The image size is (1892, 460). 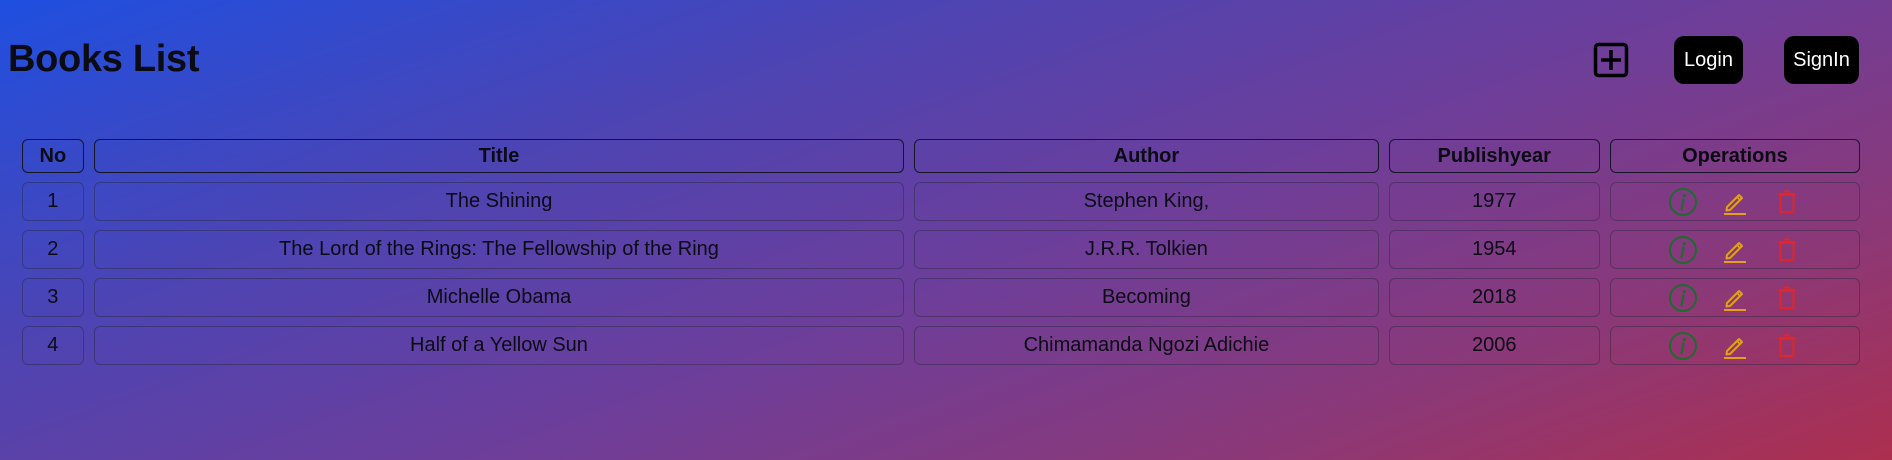 I want to click on plus-square-icon, so click(x=1611, y=60).